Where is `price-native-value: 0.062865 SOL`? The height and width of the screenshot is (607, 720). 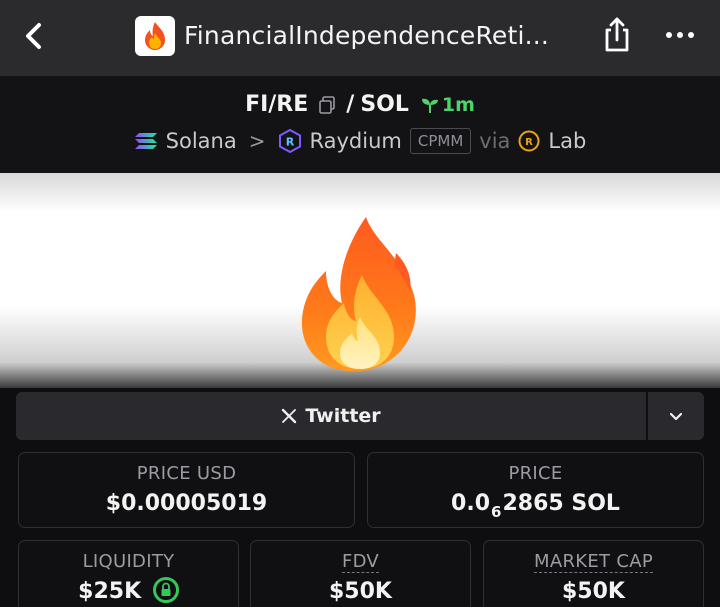
price-native-value: 0.062865 SOL is located at coordinates (535, 506).